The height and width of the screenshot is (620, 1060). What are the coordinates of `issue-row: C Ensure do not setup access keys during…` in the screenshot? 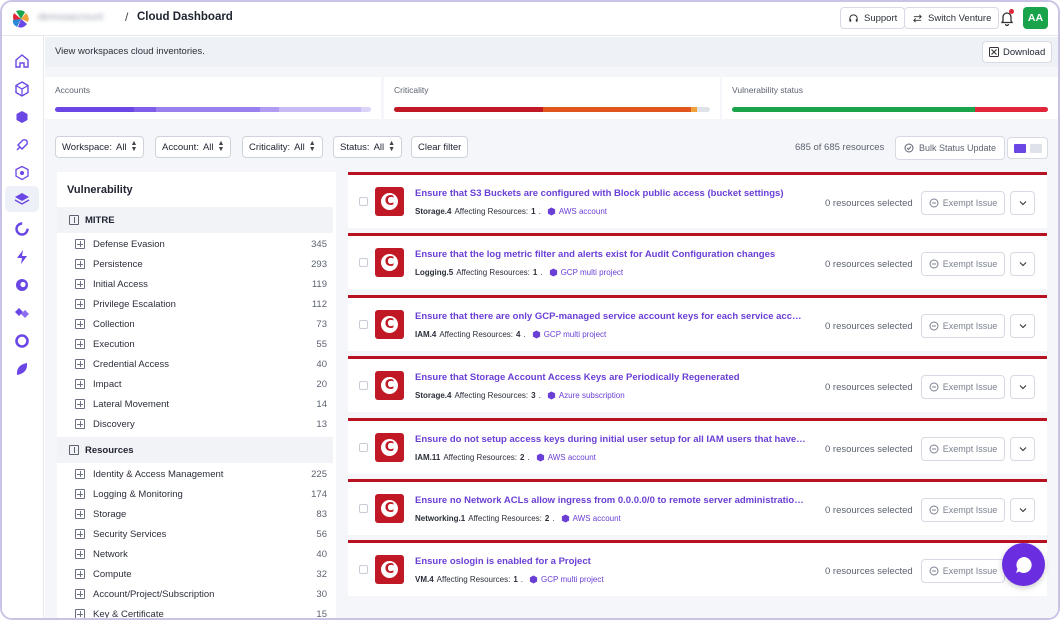 It's located at (697, 445).